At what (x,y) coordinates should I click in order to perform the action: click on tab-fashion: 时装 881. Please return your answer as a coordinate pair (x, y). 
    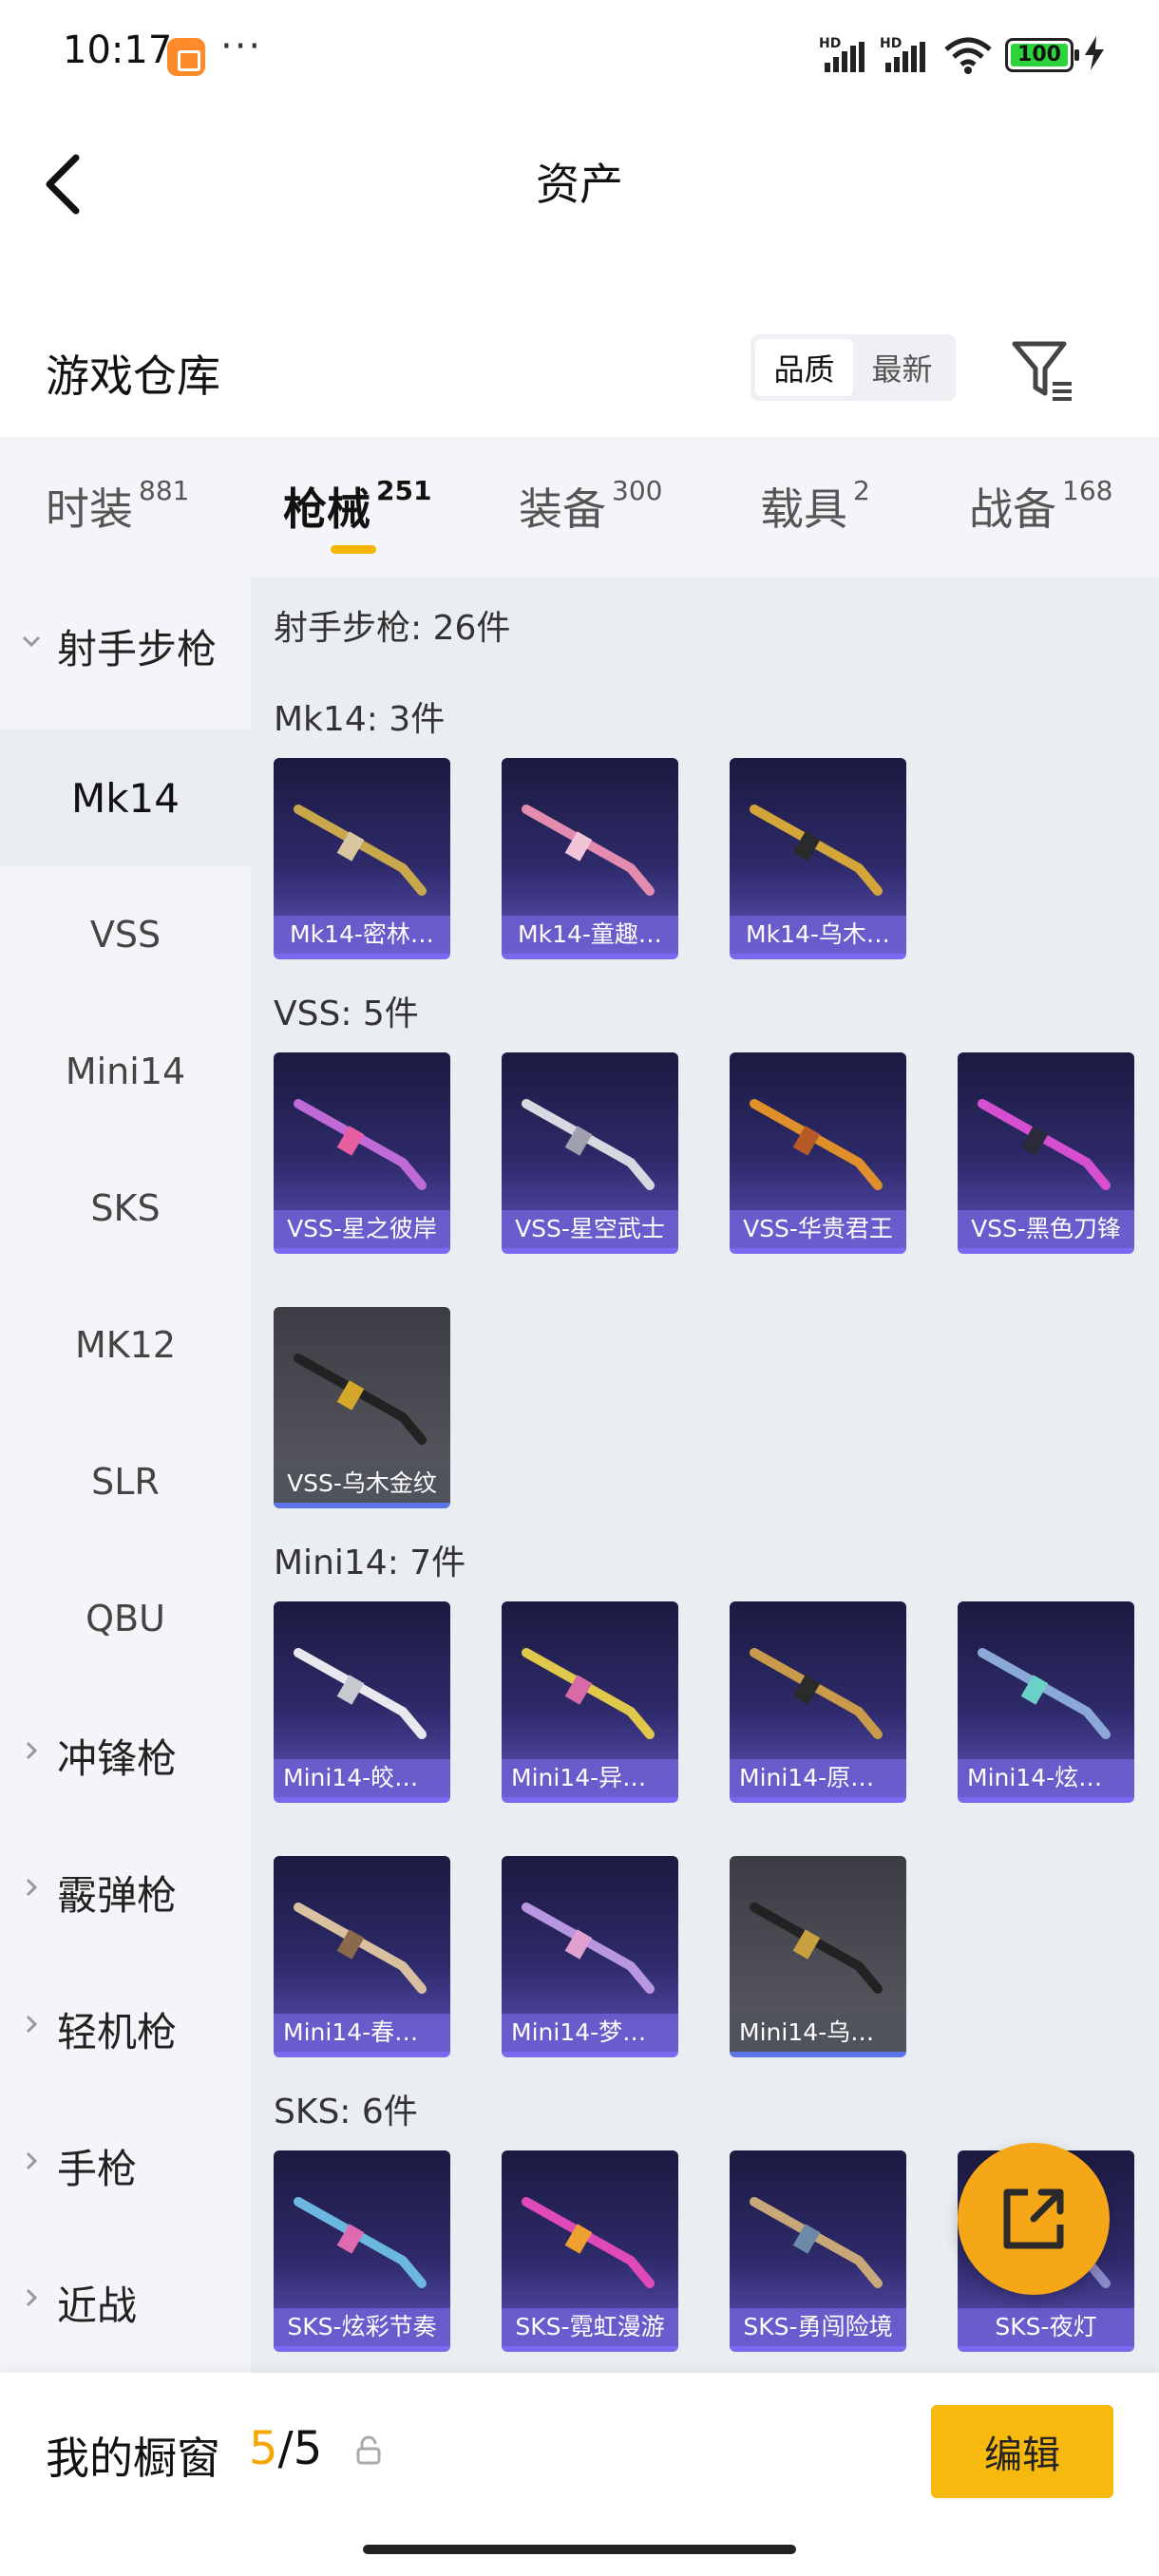
    Looking at the image, I should click on (117, 507).